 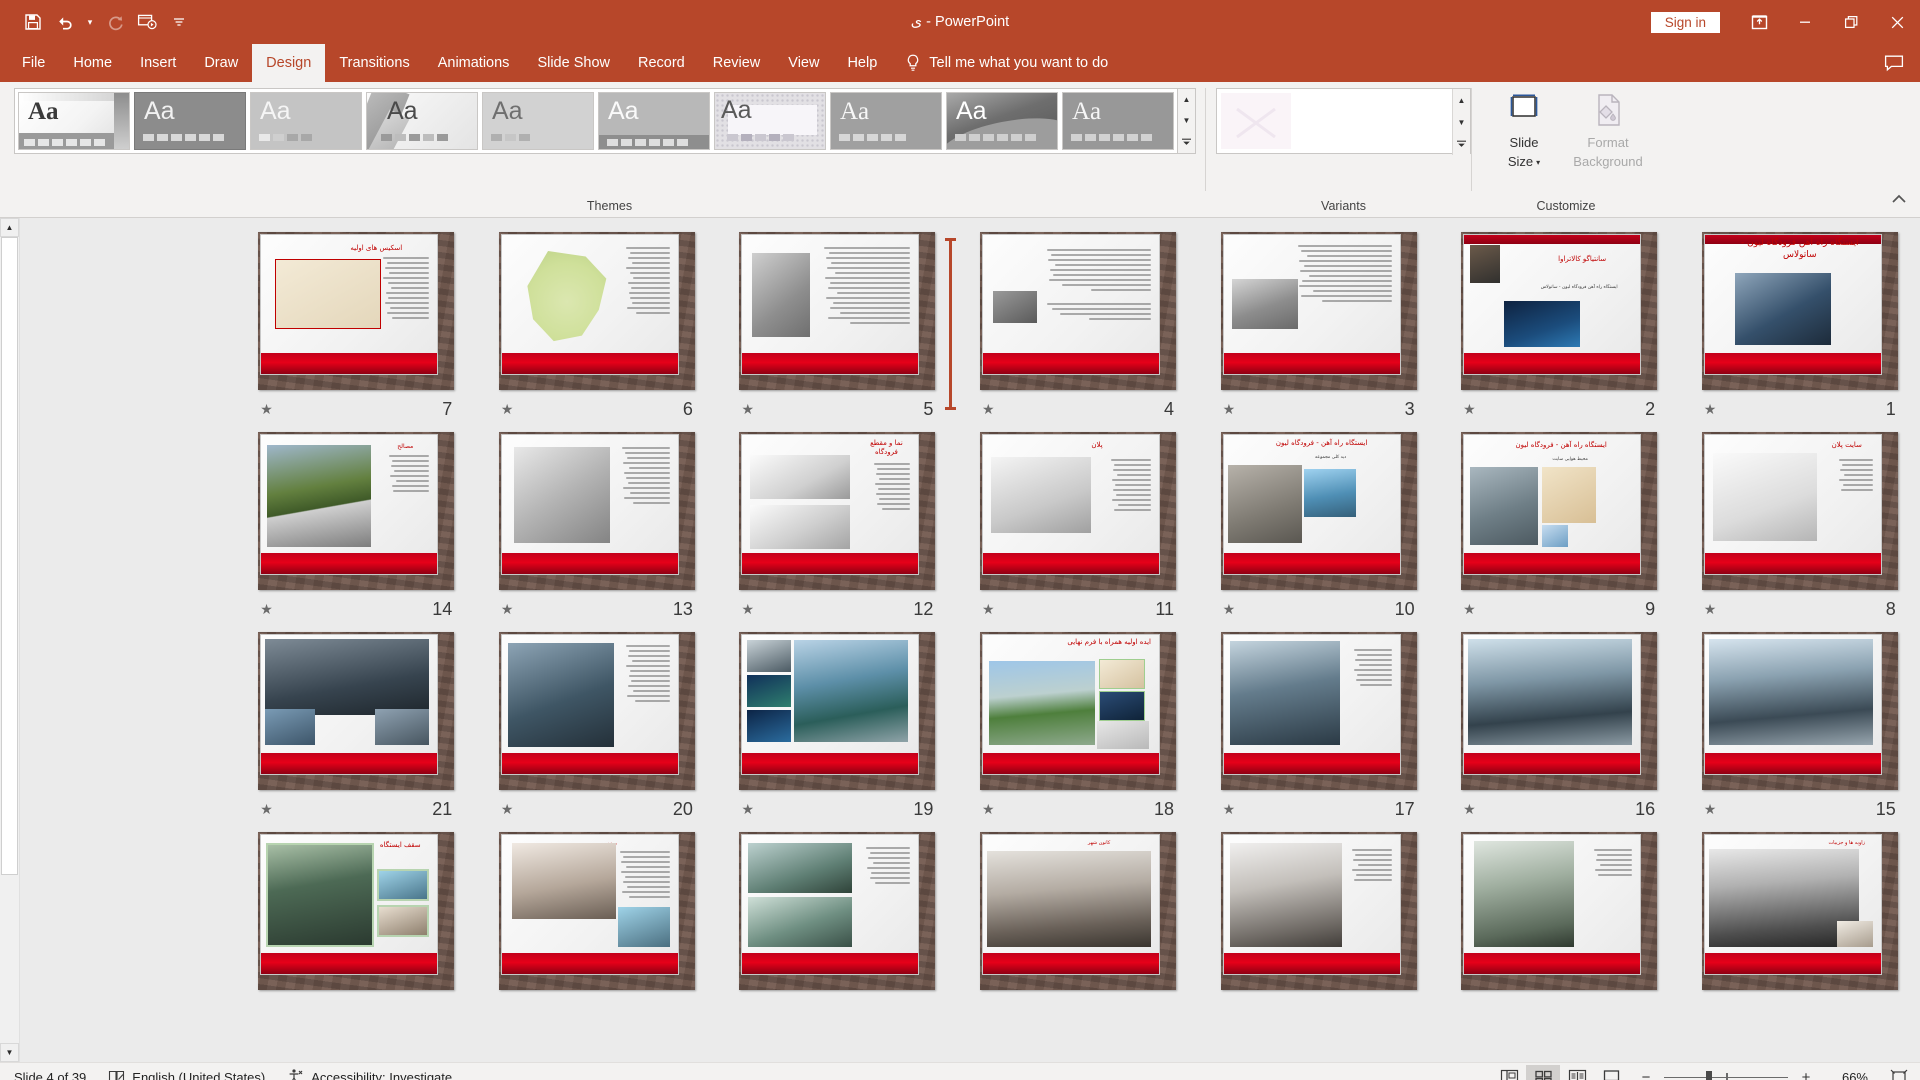 I want to click on slide-item: سقف, so click(x=597, y=911).